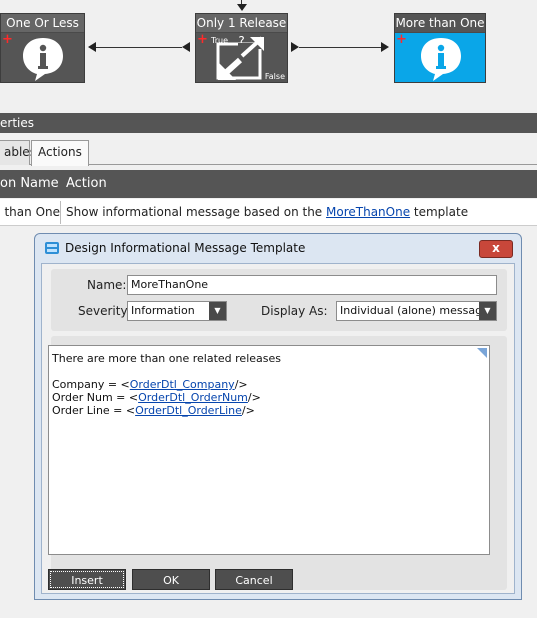 The image size is (537, 618). What do you see at coordinates (87, 579) in the screenshot?
I see `insert-button: Insert` at bounding box center [87, 579].